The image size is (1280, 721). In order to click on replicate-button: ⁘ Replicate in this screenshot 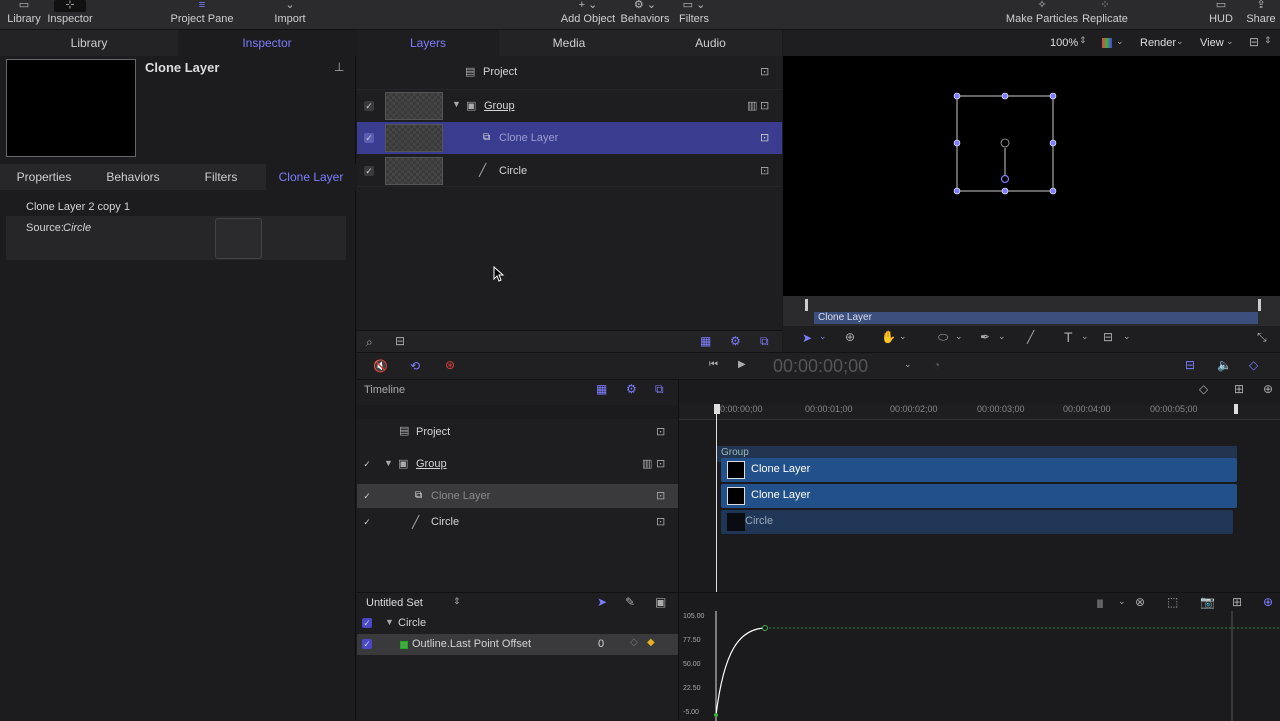, I will do `click(1105, 15)`.